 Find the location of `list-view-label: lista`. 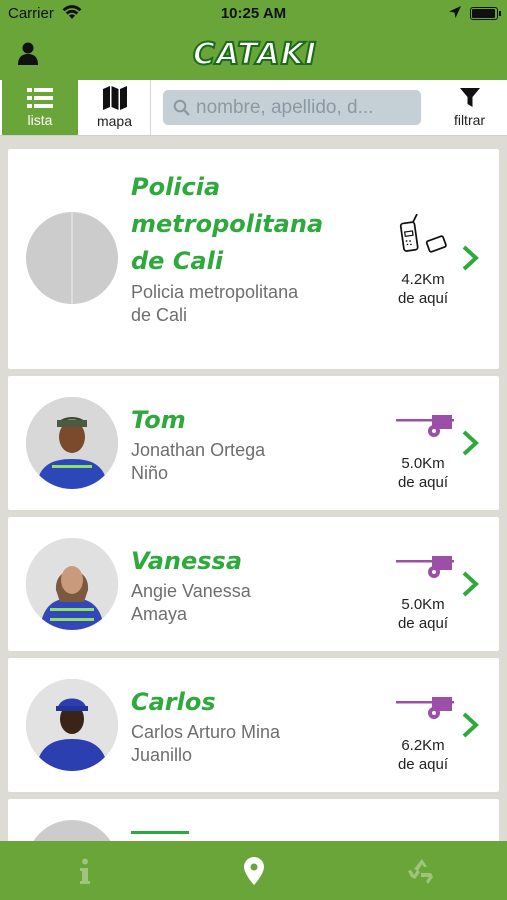

list-view-label: lista is located at coordinates (40, 119).